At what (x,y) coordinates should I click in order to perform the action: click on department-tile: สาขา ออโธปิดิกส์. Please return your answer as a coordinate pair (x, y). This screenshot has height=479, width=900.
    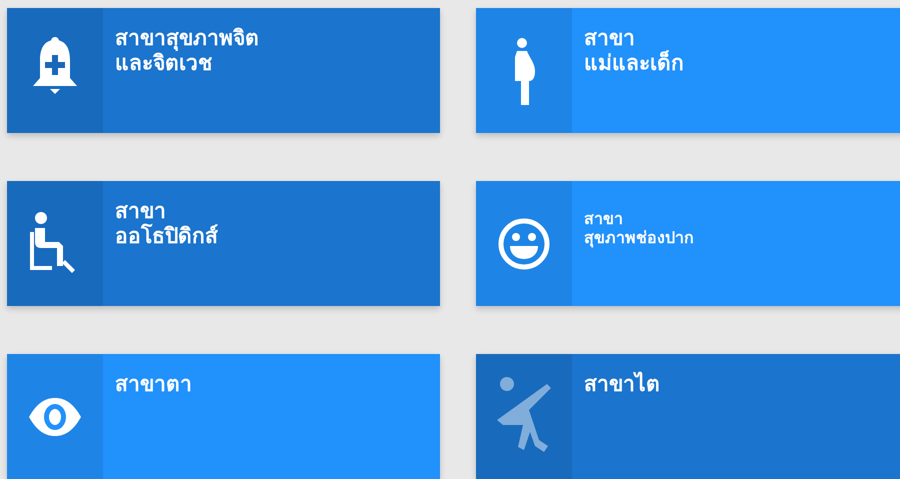
    Looking at the image, I should click on (223, 243).